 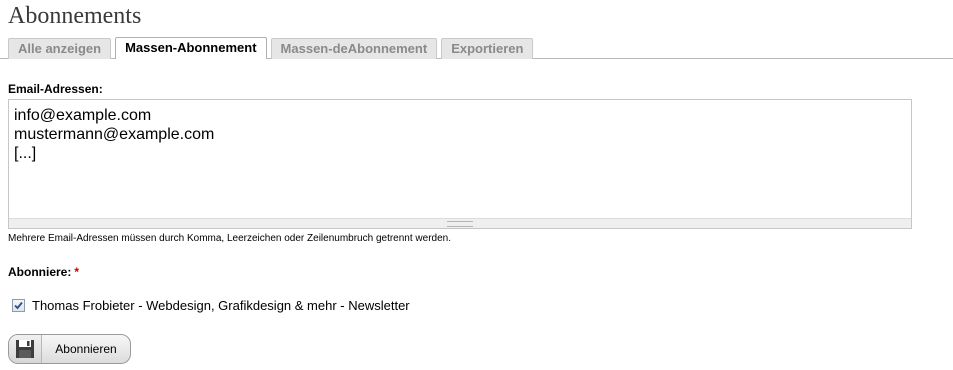 I want to click on email-addresses-label: Email-Adressen:, so click(x=55, y=89).